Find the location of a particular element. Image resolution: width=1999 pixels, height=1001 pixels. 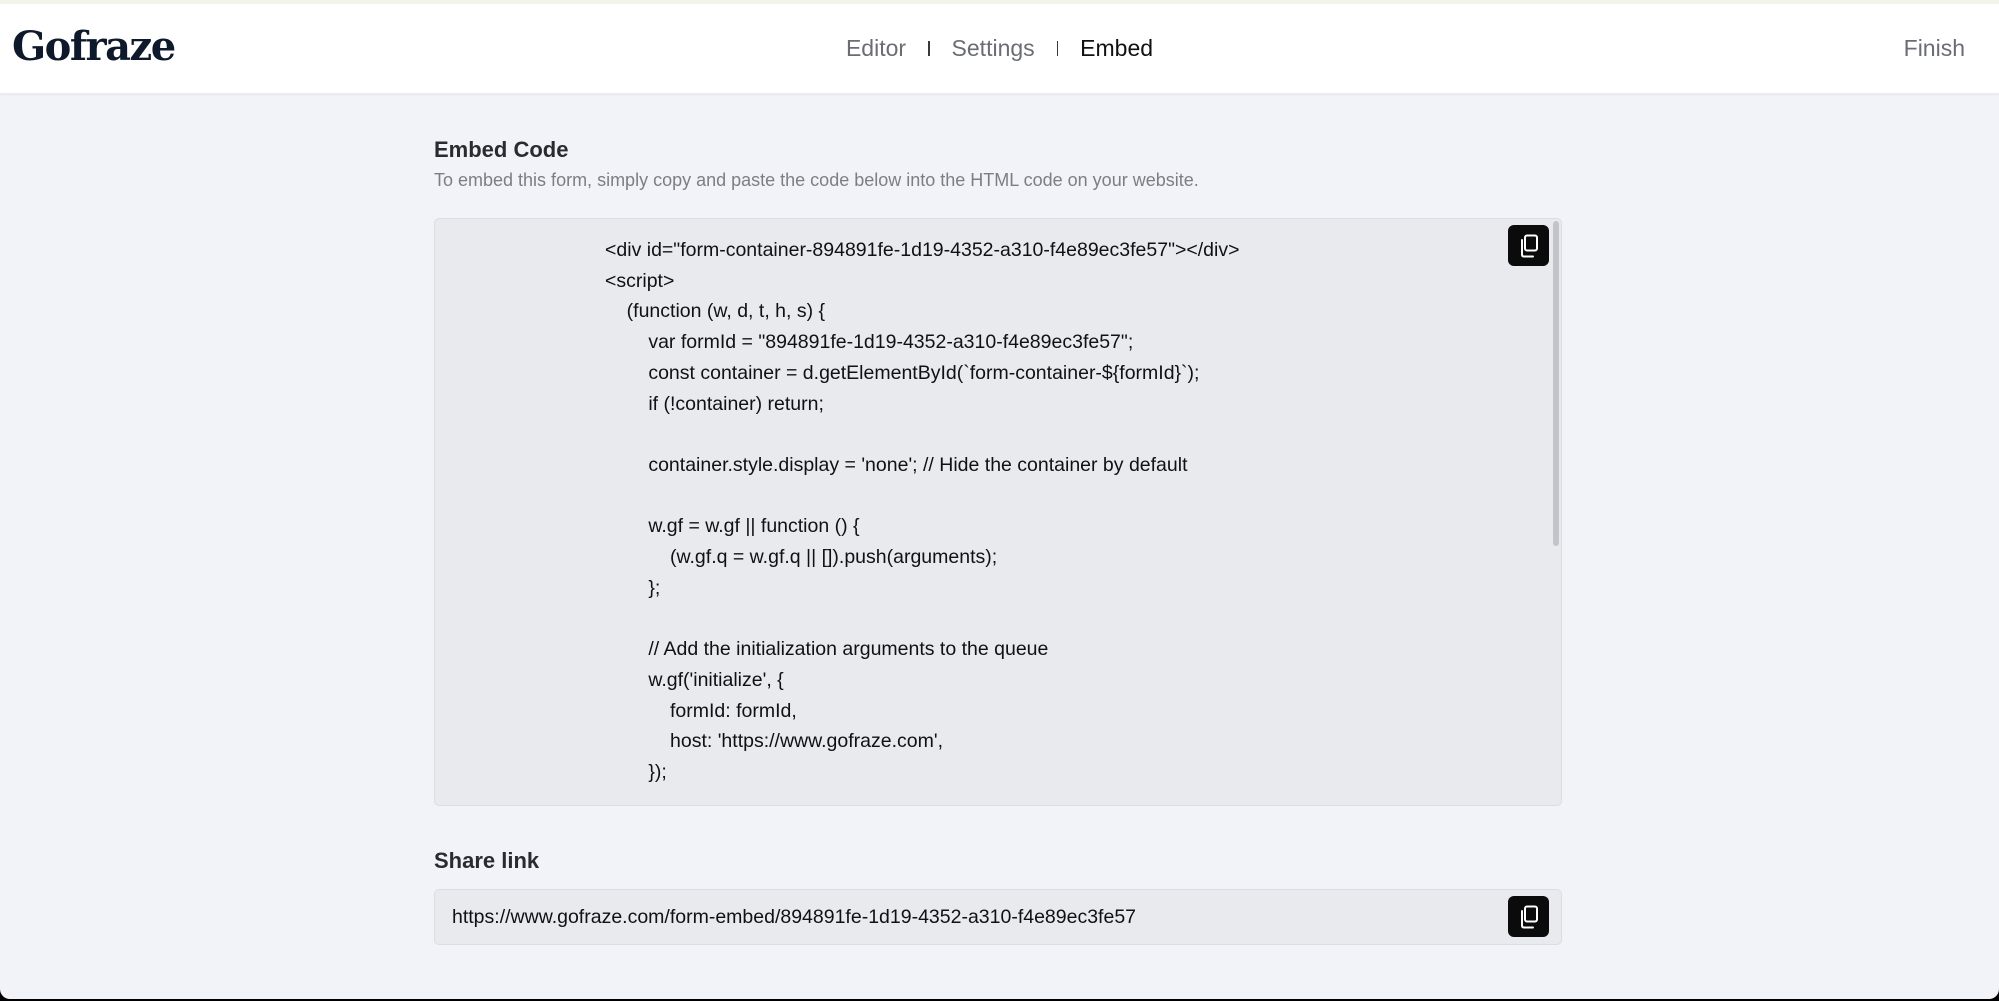

share-link-title: Share link is located at coordinates (487, 860).